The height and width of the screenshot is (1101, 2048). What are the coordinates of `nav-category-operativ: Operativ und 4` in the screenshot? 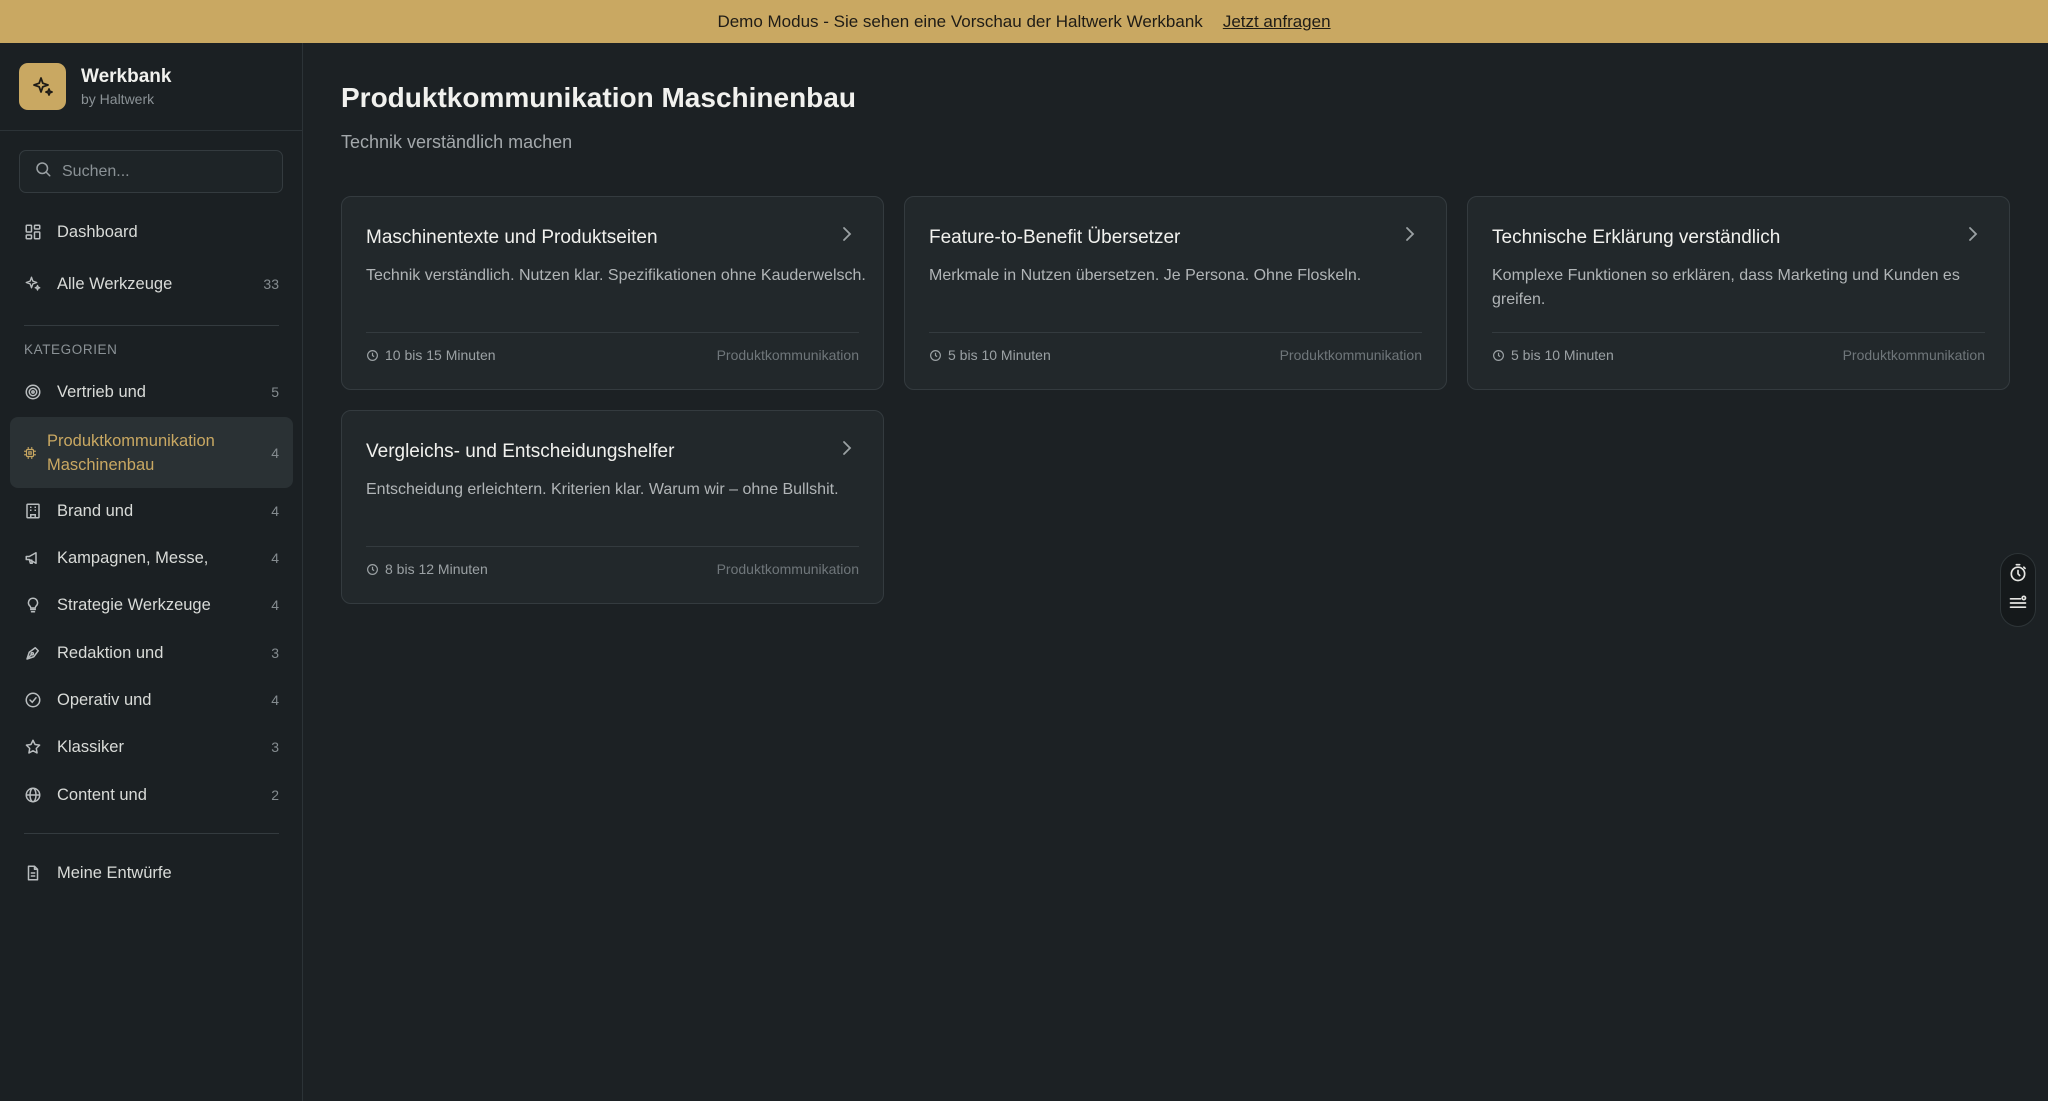 It's located at (151, 700).